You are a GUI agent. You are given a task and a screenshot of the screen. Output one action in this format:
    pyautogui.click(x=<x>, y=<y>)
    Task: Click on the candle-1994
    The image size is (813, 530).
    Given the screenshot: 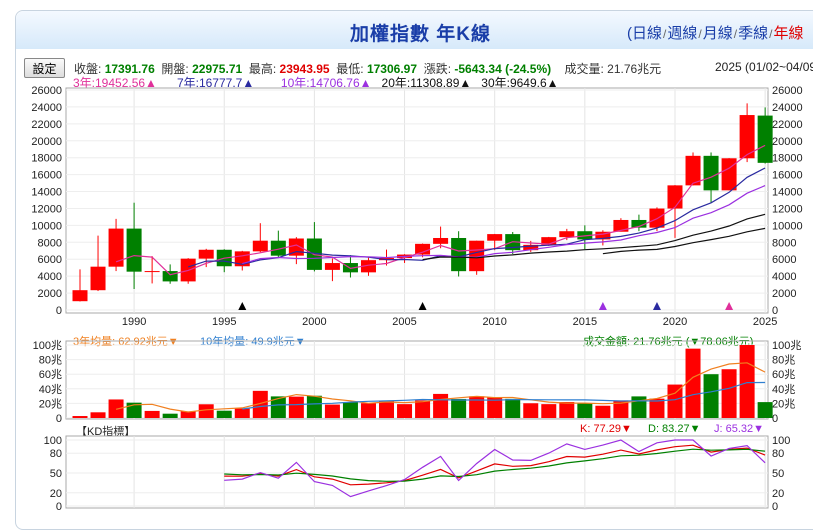 What is the action you would take?
    pyautogui.click(x=206, y=254)
    